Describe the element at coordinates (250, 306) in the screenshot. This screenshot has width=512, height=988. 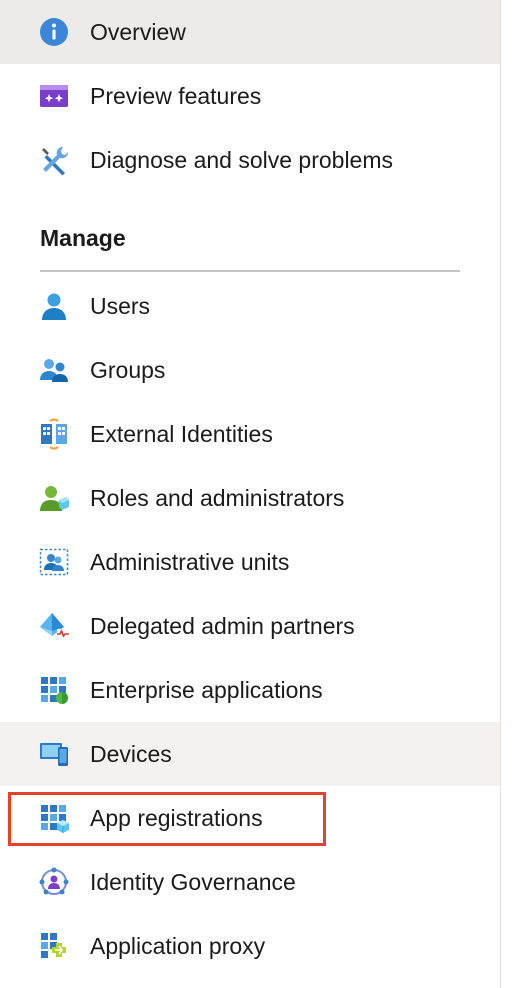
I see `nav-item-users: Users` at that location.